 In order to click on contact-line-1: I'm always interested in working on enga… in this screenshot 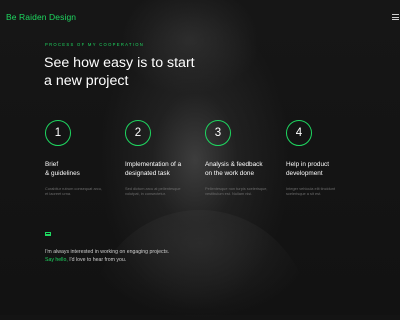, I will do `click(107, 252)`.